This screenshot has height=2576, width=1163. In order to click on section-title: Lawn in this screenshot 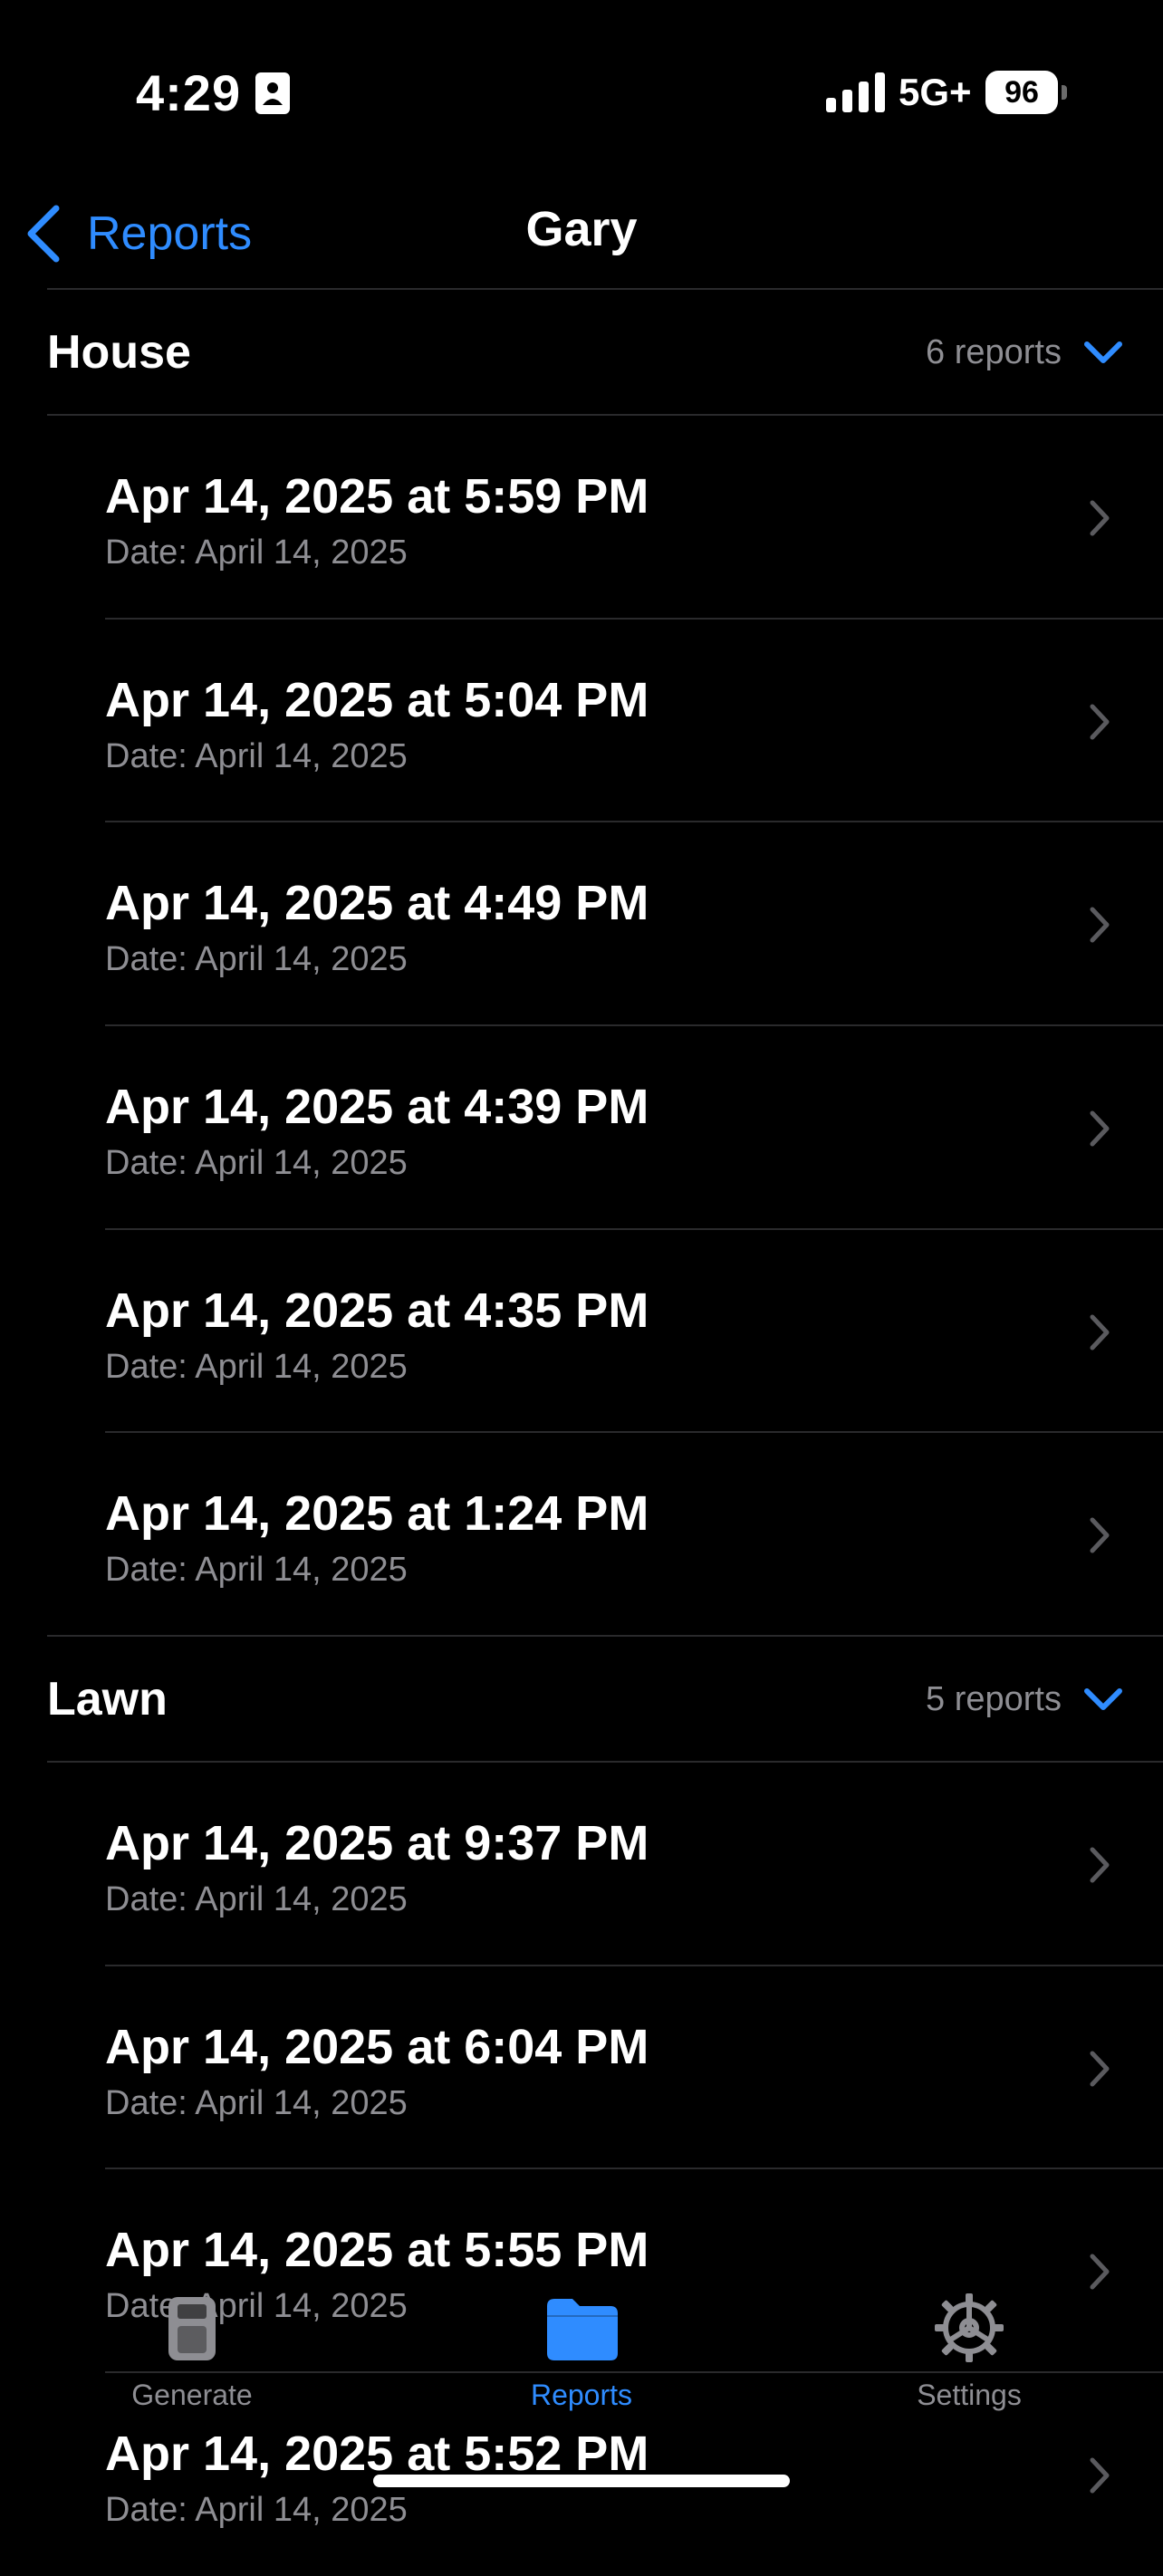, I will do `click(107, 1699)`.